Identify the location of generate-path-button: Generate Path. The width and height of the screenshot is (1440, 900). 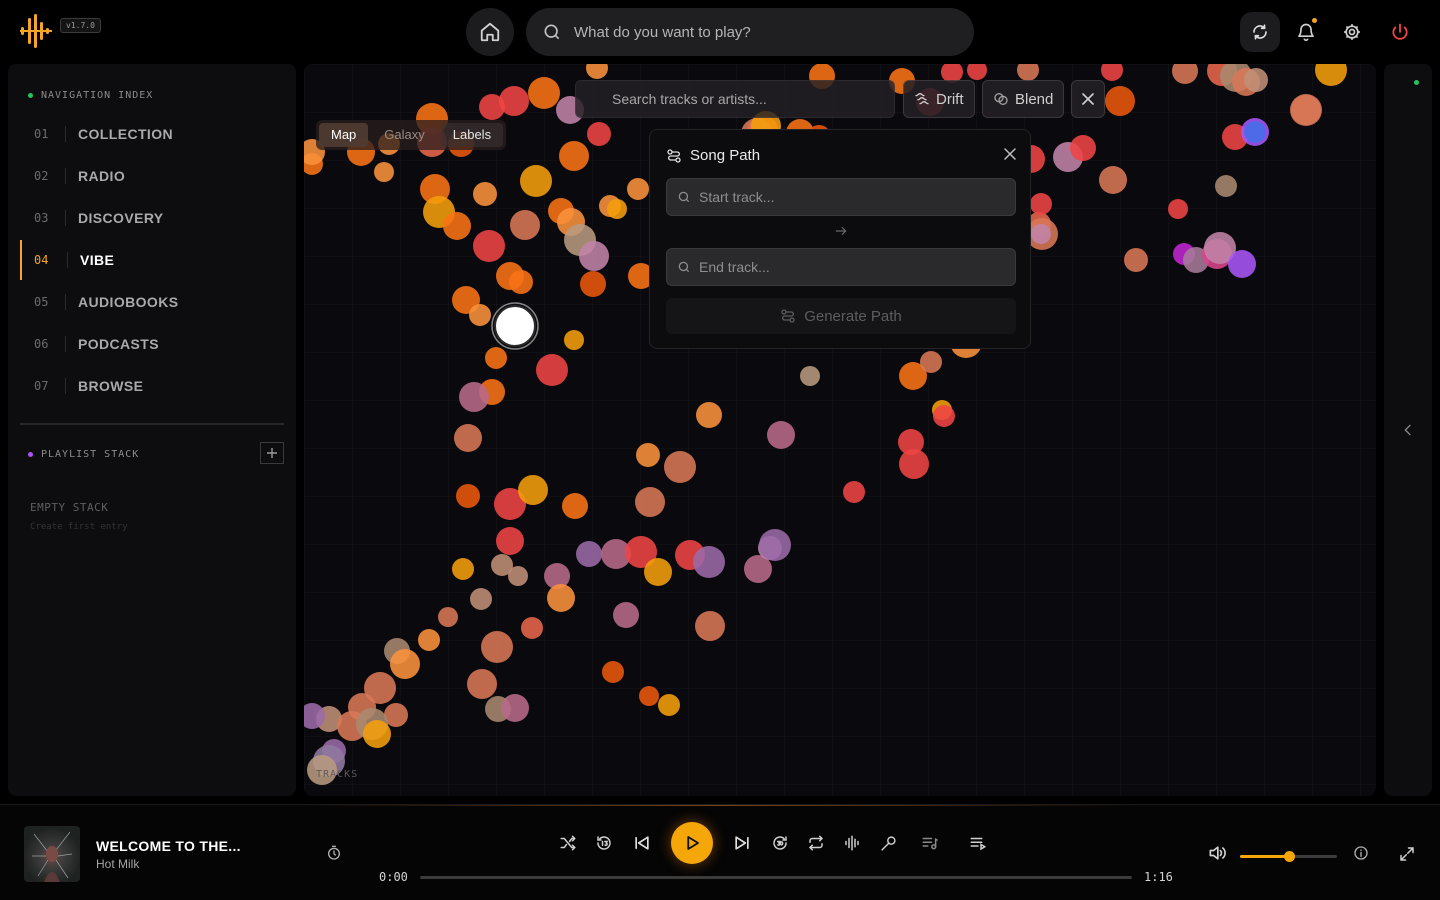
(841, 316).